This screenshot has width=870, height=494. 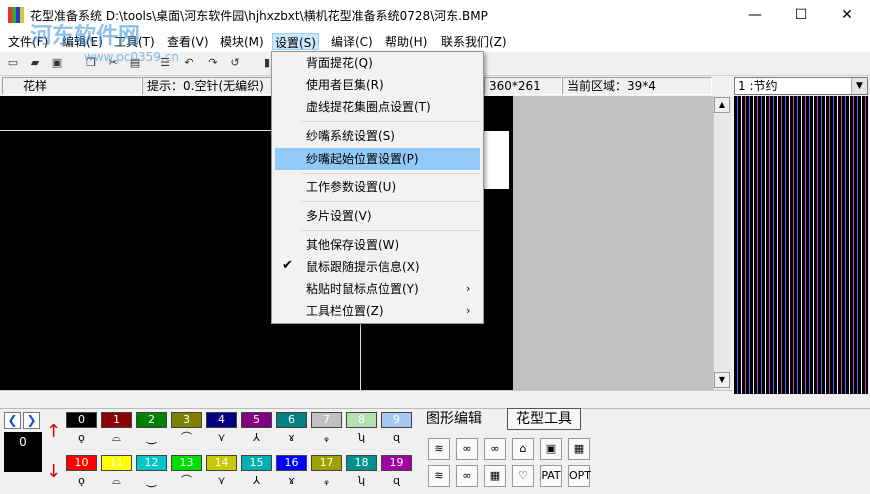 I want to click on arrow-up-icon: ↑, so click(x=53, y=432).